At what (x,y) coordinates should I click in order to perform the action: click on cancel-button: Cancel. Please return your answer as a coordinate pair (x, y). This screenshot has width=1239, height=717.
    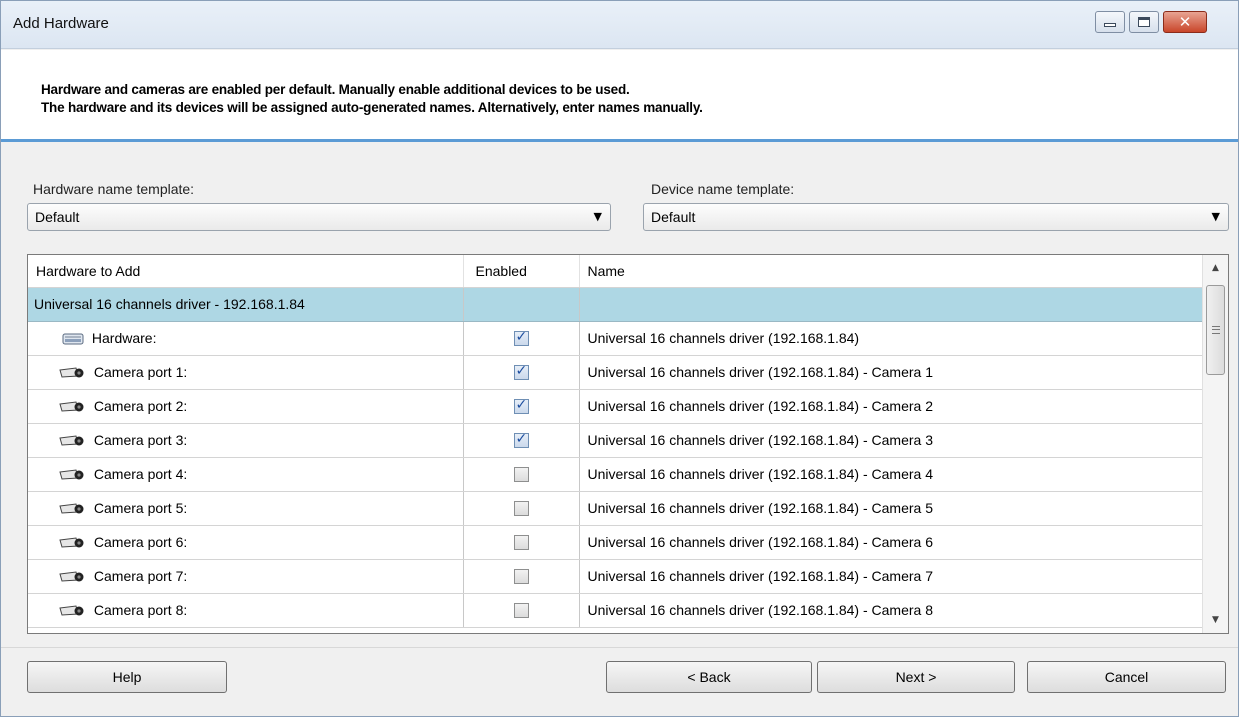
    Looking at the image, I should click on (1126, 677).